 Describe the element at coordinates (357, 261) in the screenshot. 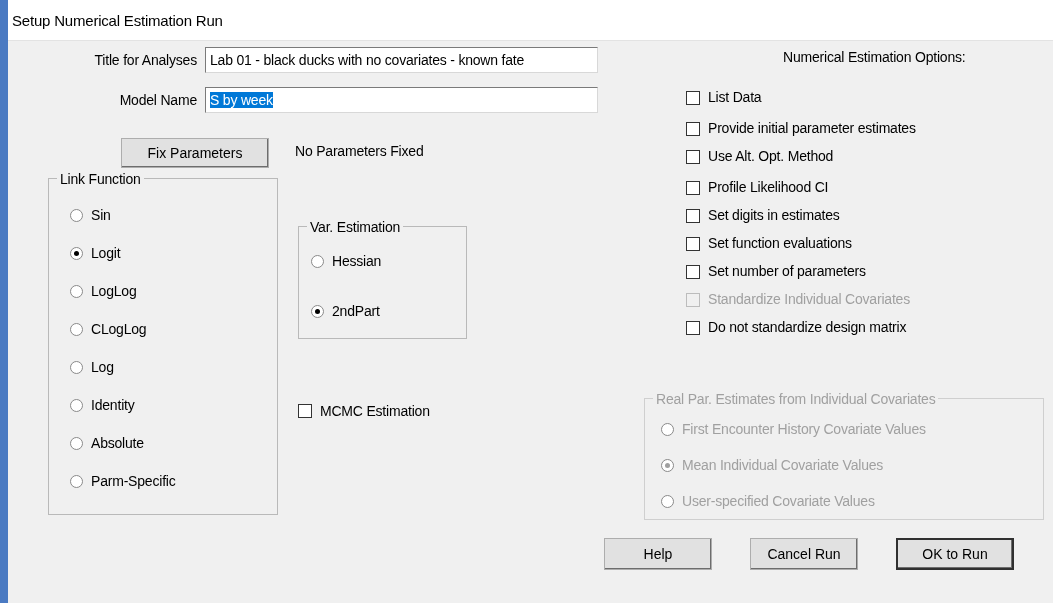

I see `radio-label: Hessian` at that location.